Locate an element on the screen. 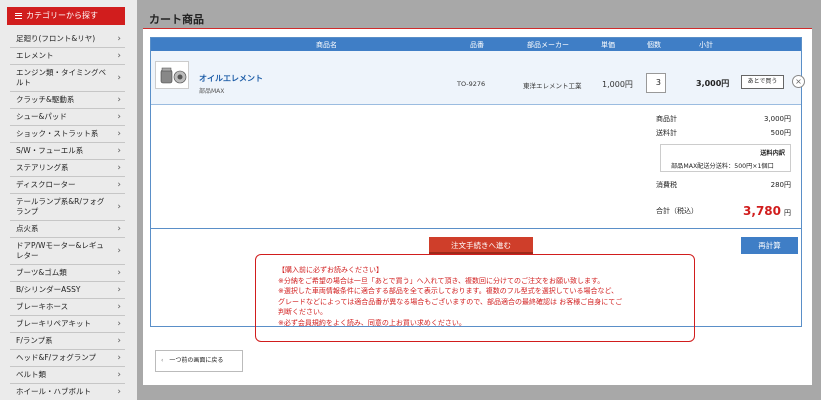 This screenshot has height=400, width=821. quantity-input: 3 is located at coordinates (656, 83).